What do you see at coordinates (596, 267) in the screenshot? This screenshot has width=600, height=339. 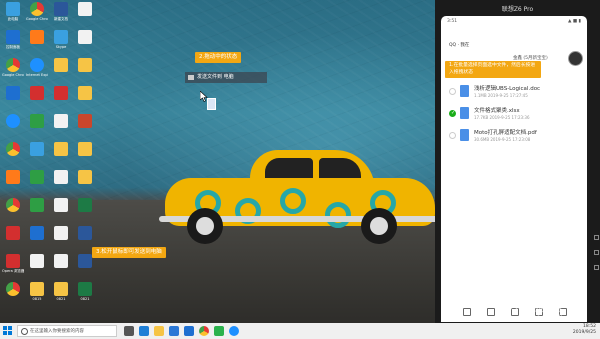 I see `recent-apps-icon` at bounding box center [596, 267].